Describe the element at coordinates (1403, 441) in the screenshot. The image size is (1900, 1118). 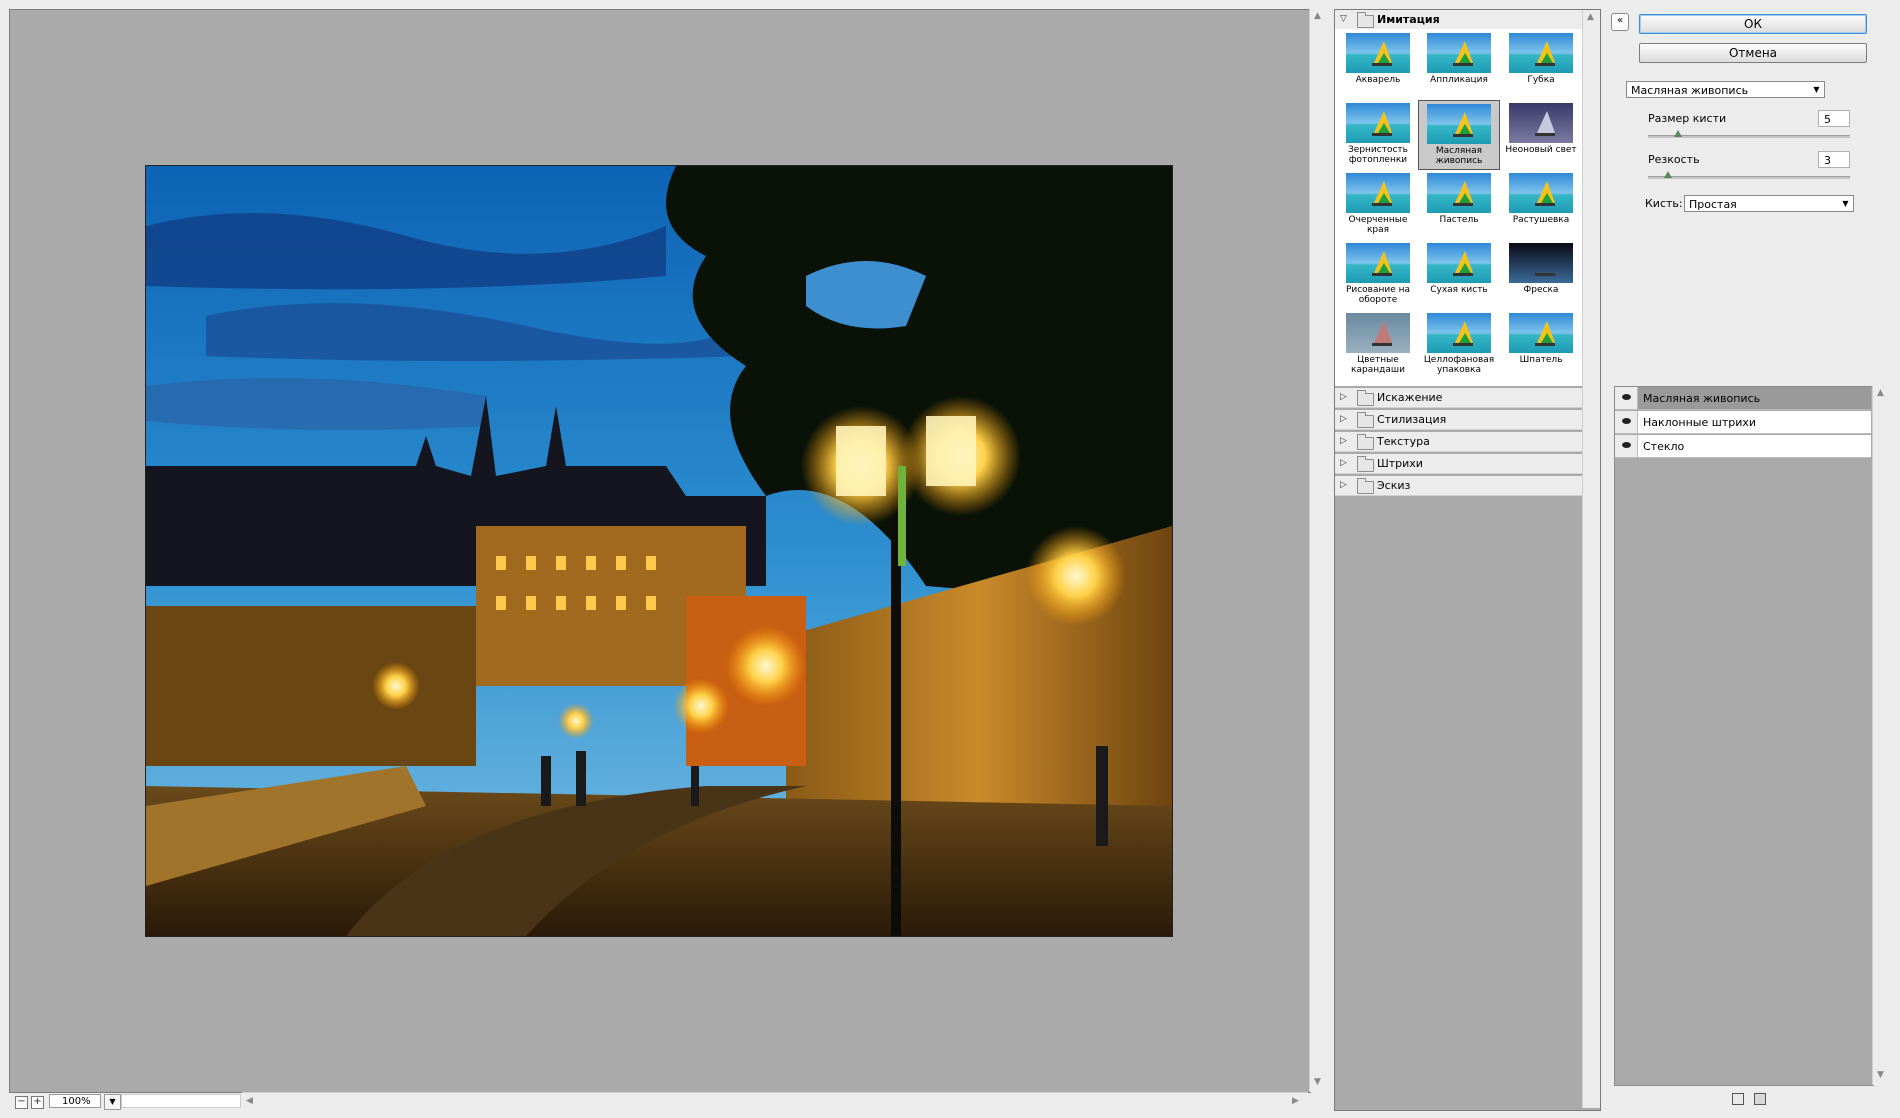
I see `category-label: Текстура` at that location.